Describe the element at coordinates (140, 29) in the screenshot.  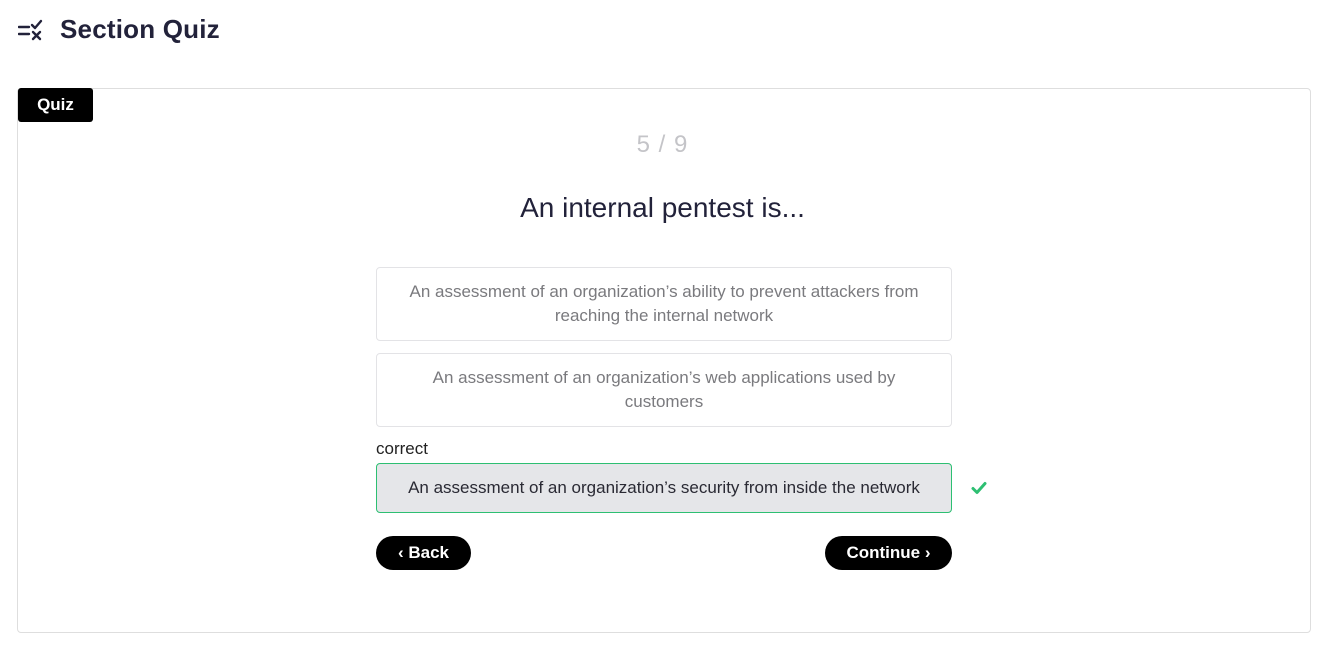
I see `page-title: Section Quiz` at that location.